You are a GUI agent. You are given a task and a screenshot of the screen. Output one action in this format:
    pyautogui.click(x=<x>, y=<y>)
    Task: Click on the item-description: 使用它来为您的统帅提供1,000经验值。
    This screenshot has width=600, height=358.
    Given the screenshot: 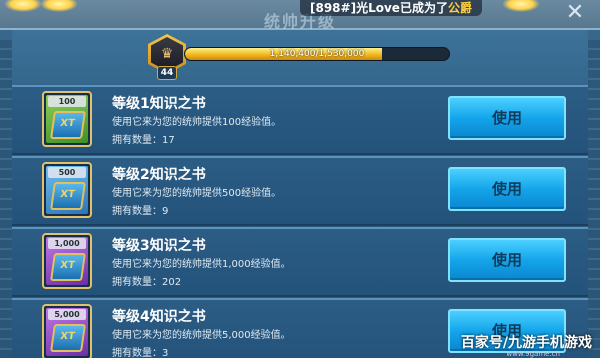 What is the action you would take?
    pyautogui.click(x=201, y=264)
    